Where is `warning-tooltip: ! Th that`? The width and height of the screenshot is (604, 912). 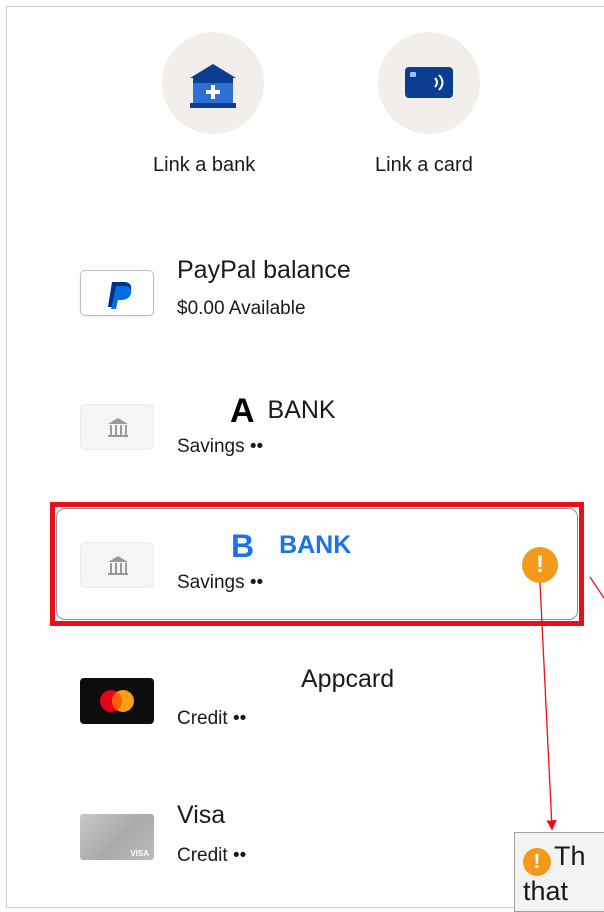
warning-tooltip: ! Th that is located at coordinates (559, 872).